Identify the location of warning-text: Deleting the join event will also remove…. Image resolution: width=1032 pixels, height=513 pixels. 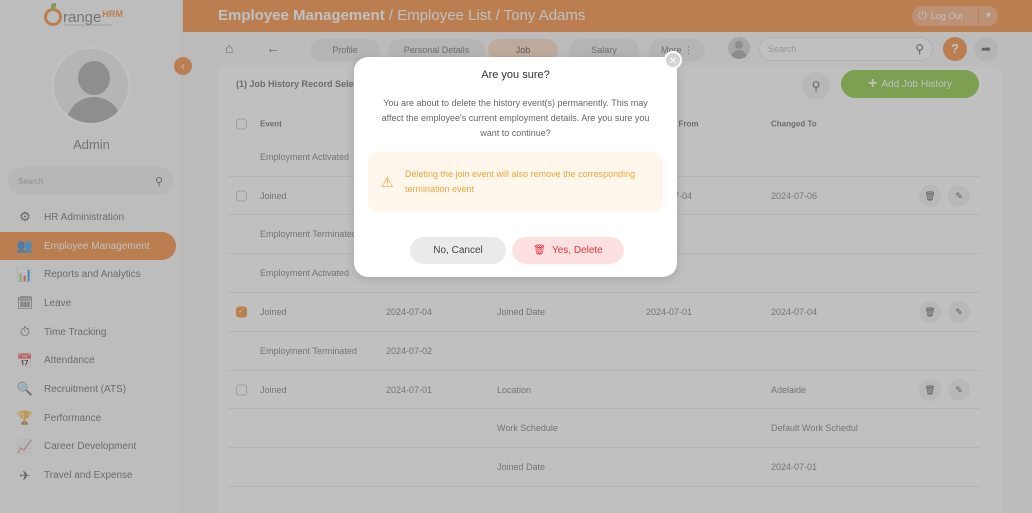
(520, 181).